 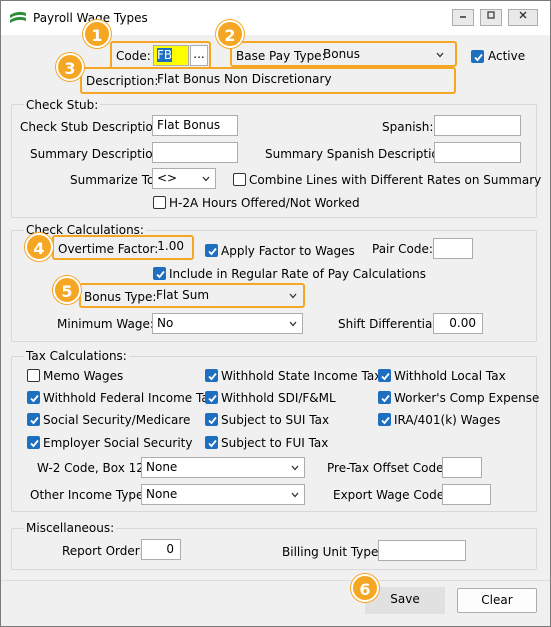 I want to click on w2-code-label: W-2 Code, Box 12:, so click(x=92, y=468).